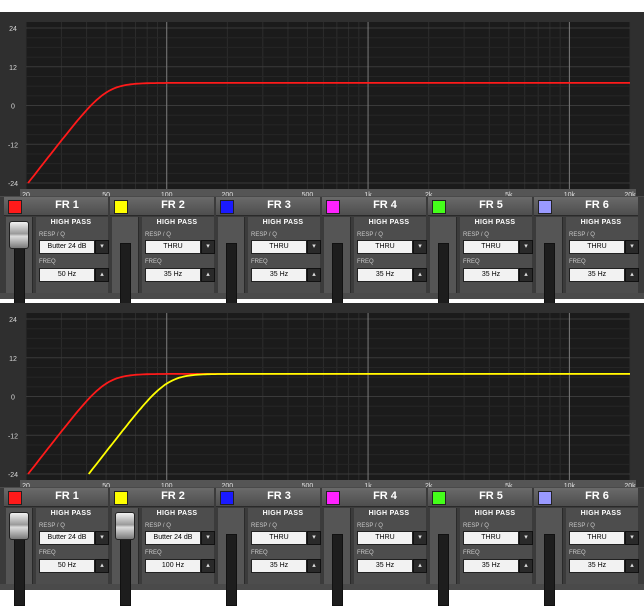 This screenshot has width=644, height=606. I want to click on channel-name: FR 6, so click(597, 496).